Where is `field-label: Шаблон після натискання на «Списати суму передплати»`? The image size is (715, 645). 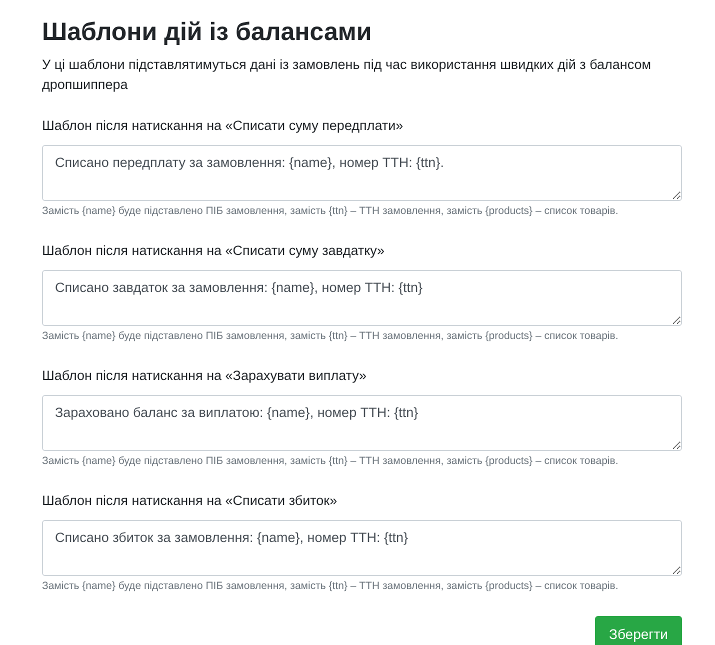 field-label: Шаблон після натискання на «Списати суму передплати» is located at coordinates (223, 126).